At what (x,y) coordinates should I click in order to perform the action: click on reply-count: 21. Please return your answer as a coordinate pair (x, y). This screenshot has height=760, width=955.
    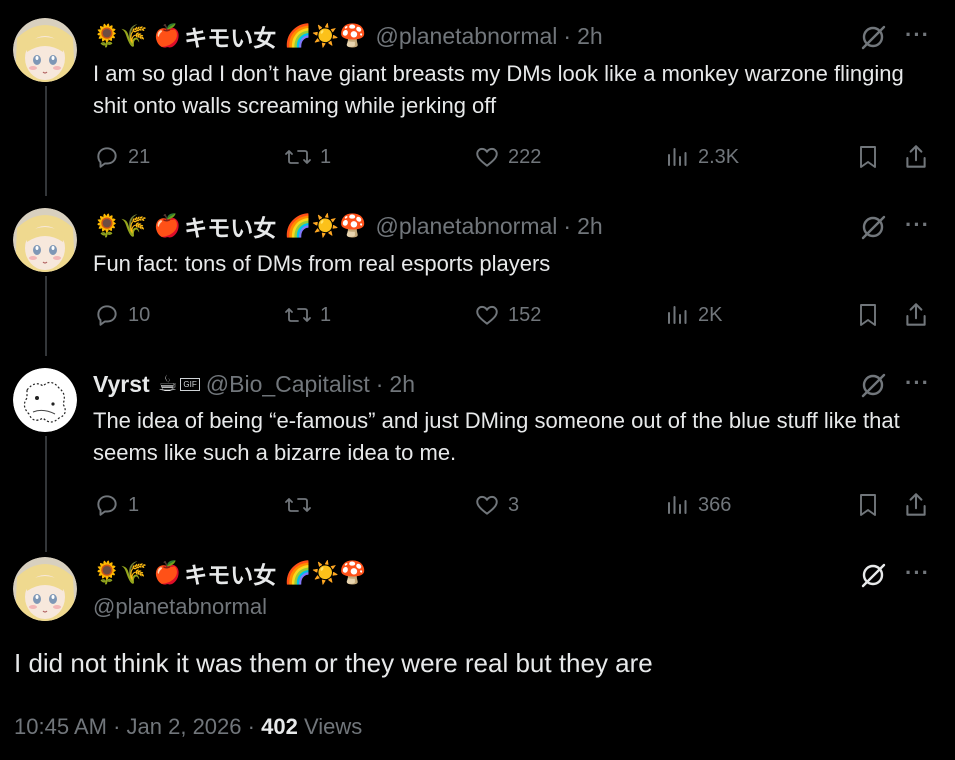
    Looking at the image, I should click on (139, 156).